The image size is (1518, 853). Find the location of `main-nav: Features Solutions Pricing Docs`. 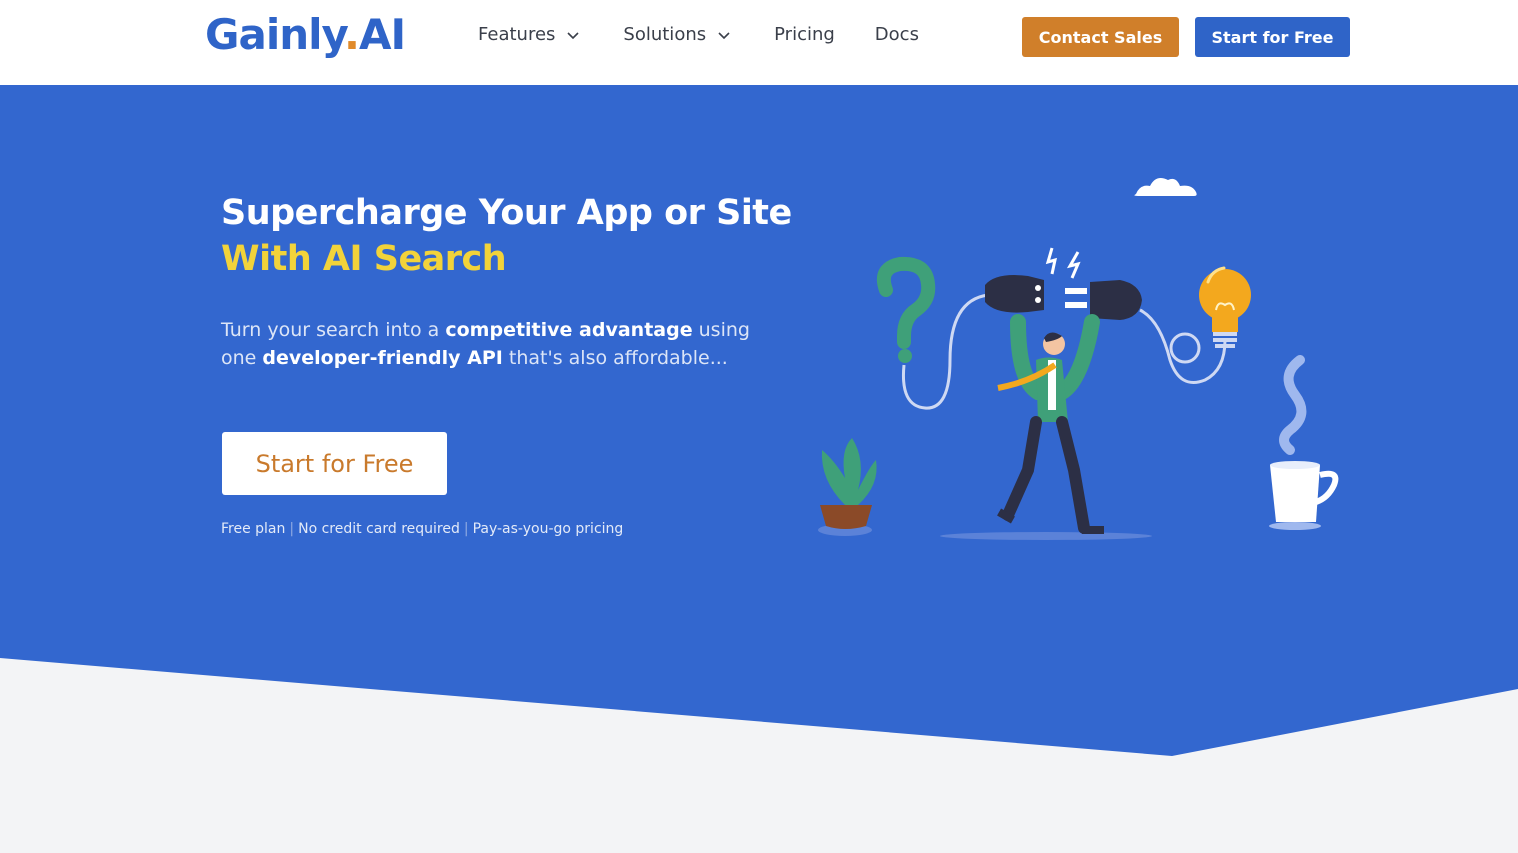

main-nav: Features Solutions Pricing Docs is located at coordinates (718, 34).